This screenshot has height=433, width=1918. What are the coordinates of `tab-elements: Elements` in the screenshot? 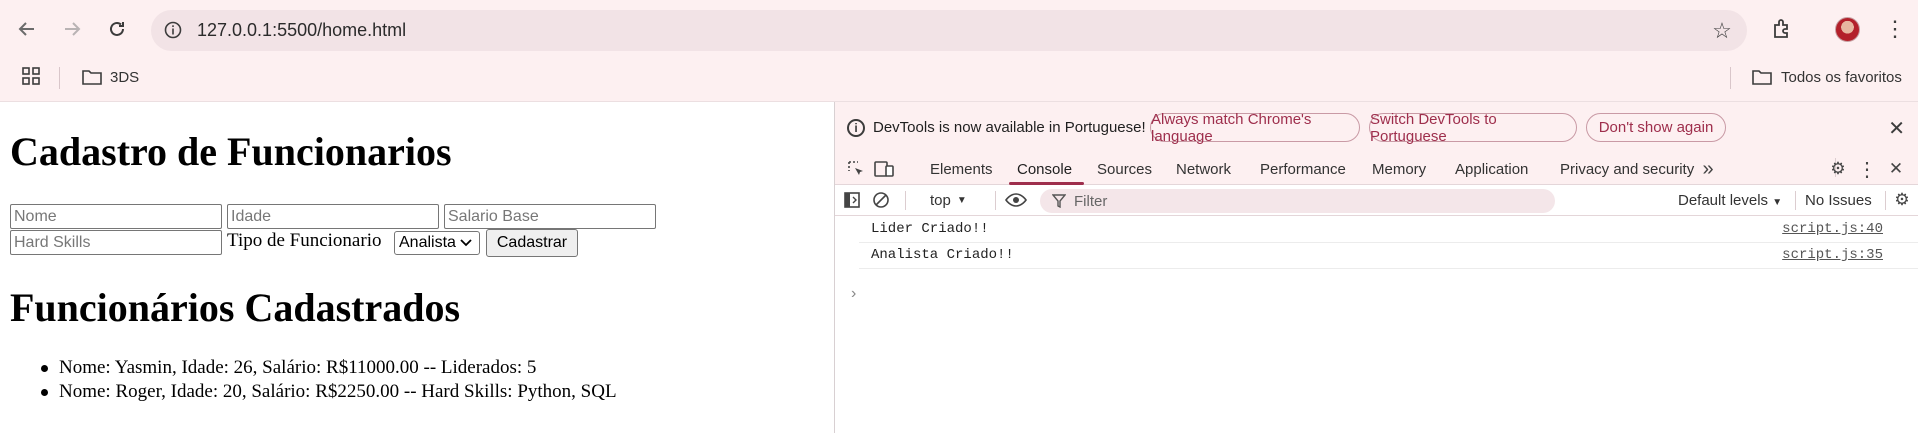 It's located at (961, 169).